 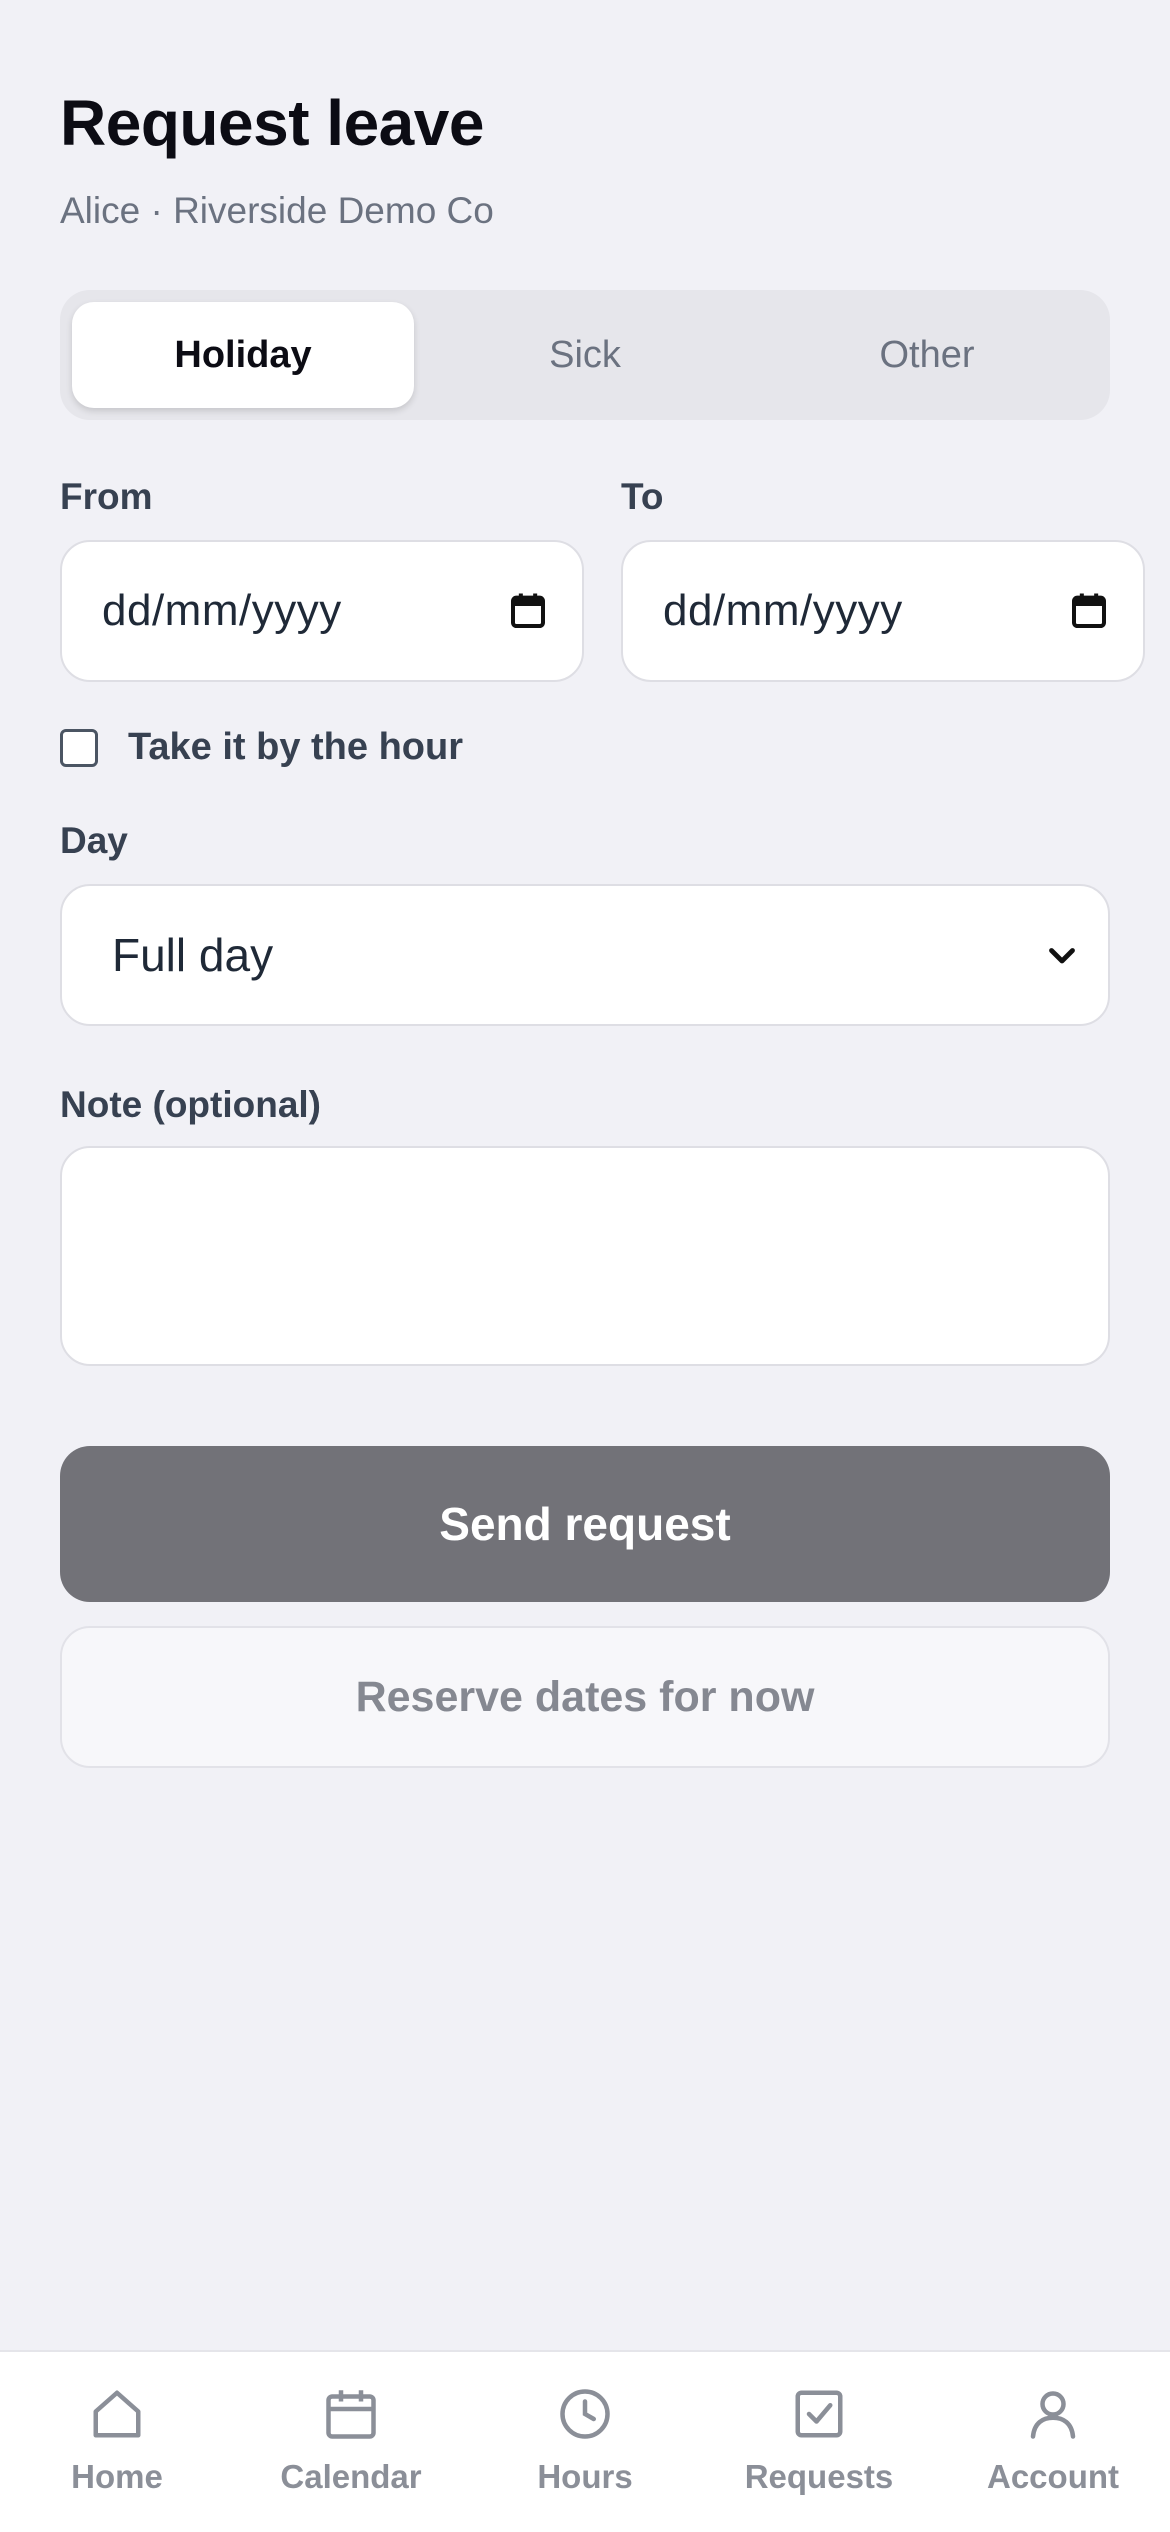 What do you see at coordinates (351, 2476) in the screenshot?
I see `tab-calendar-label: Calendar` at bounding box center [351, 2476].